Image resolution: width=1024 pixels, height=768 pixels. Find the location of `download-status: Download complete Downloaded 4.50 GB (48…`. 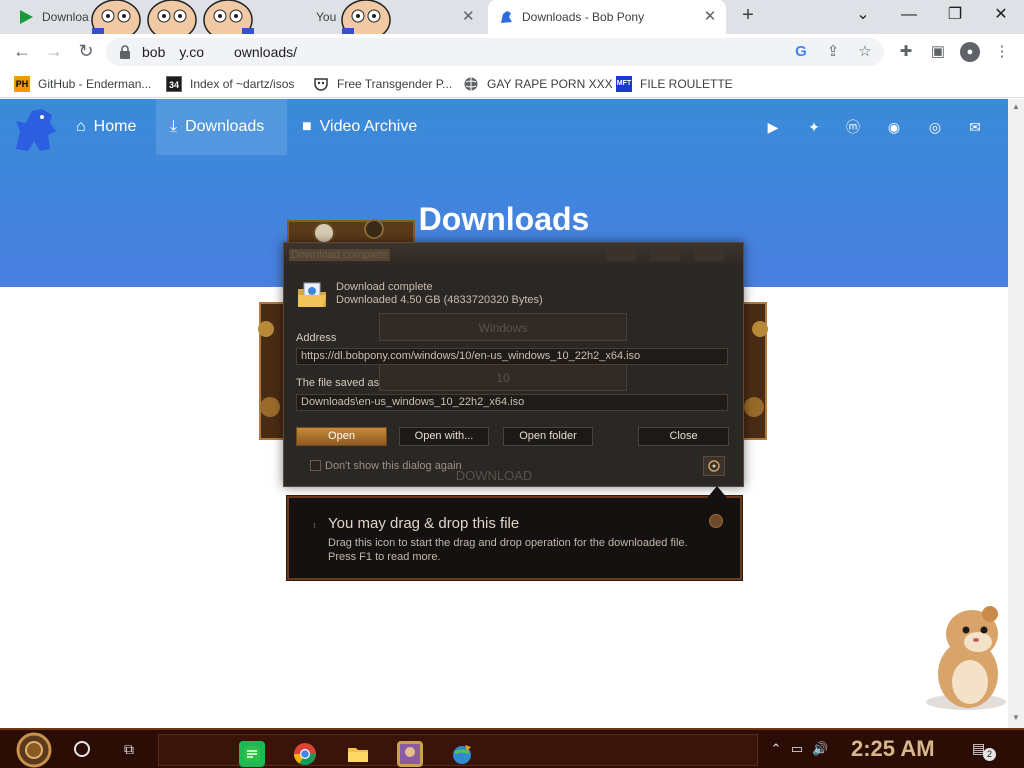

download-status: Download complete Downloaded 4.50 GB (48… is located at coordinates (439, 294).